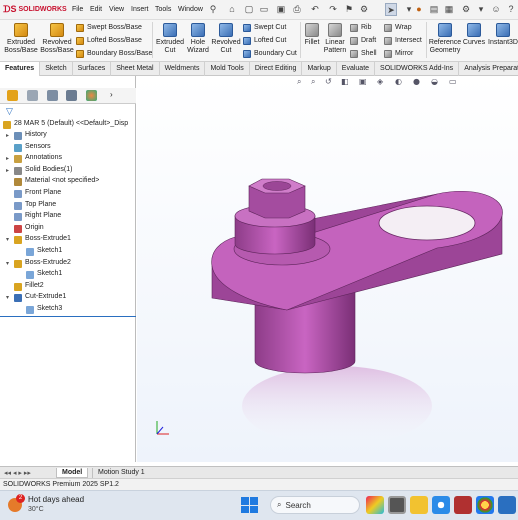 The height and width of the screenshot is (520, 518). I want to click on reference-geometry-button: Reference Geometry, so click(445, 39).